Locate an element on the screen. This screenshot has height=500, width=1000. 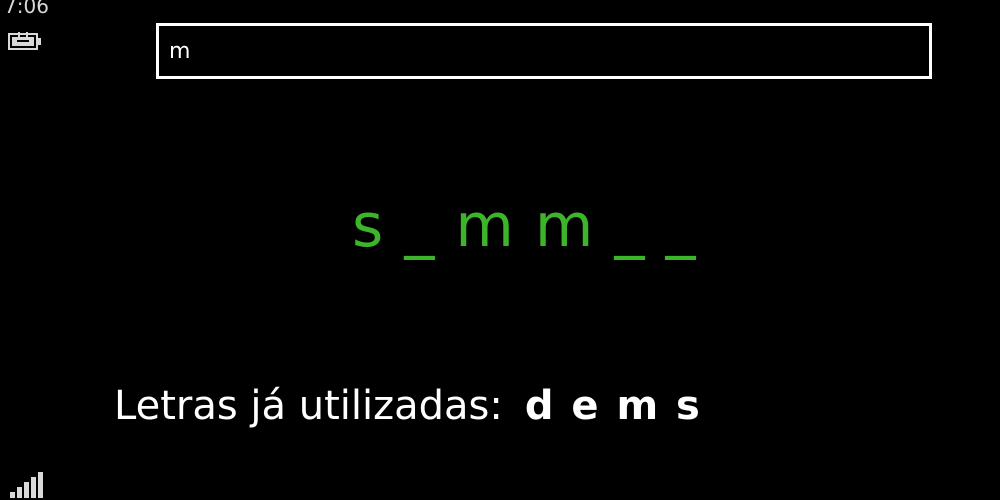
used-letters-row: Letras já utilizadas: d e m s is located at coordinates (408, 406).